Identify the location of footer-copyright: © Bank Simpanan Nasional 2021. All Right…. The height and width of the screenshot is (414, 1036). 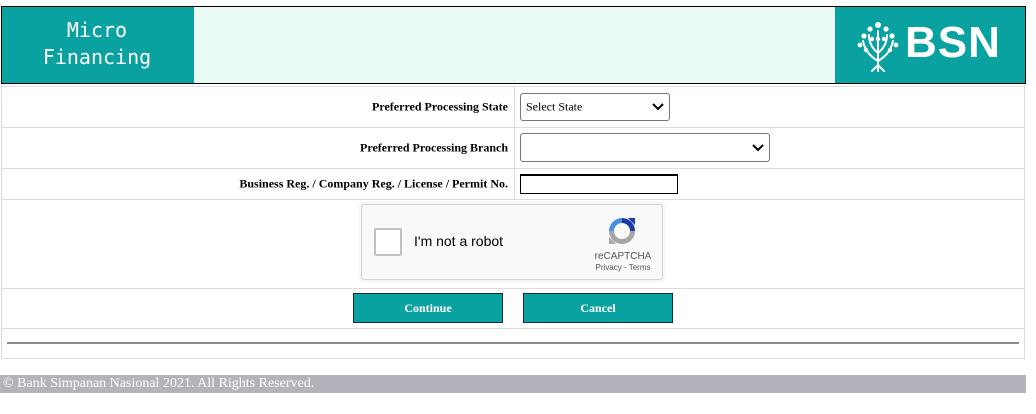
(513, 384).